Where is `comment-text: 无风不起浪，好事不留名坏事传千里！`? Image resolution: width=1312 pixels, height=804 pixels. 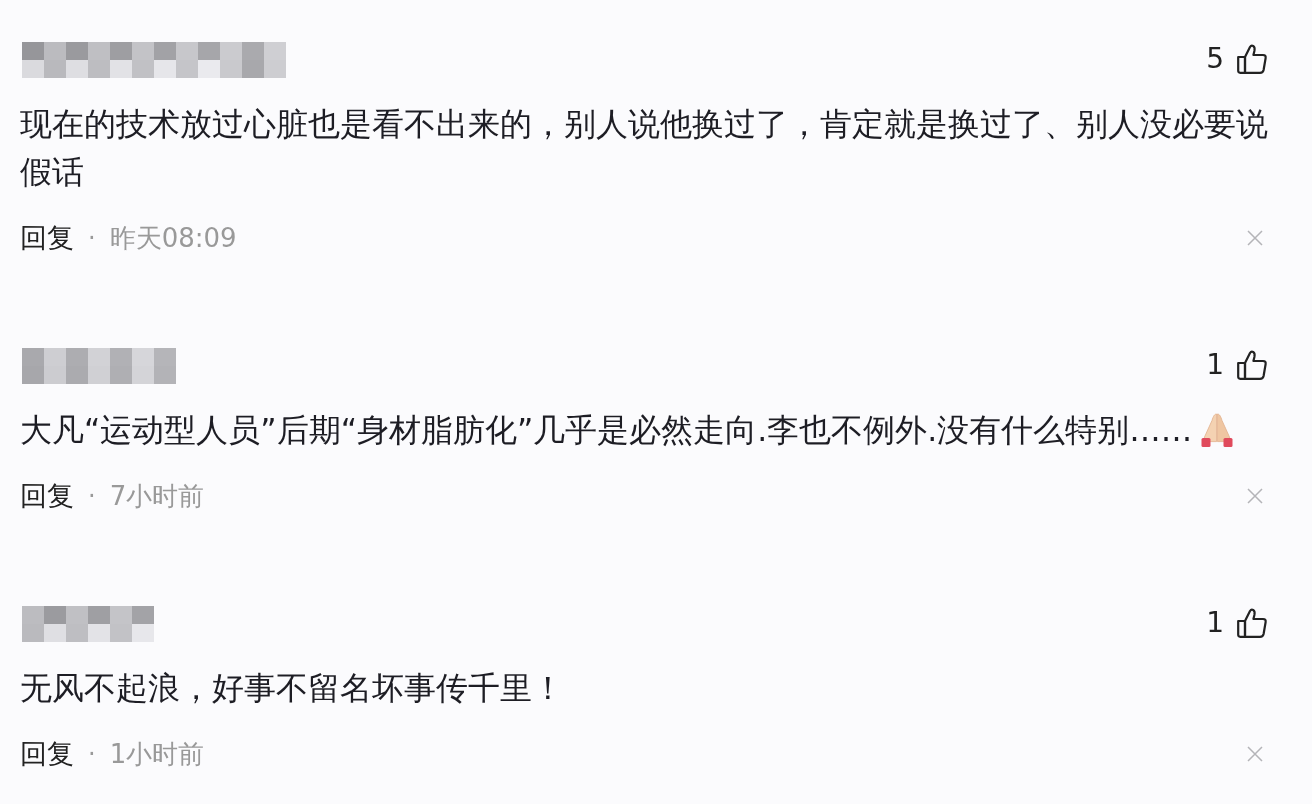 comment-text: 无风不起浪，好事不留名坏事传千里！ is located at coordinates (292, 688).